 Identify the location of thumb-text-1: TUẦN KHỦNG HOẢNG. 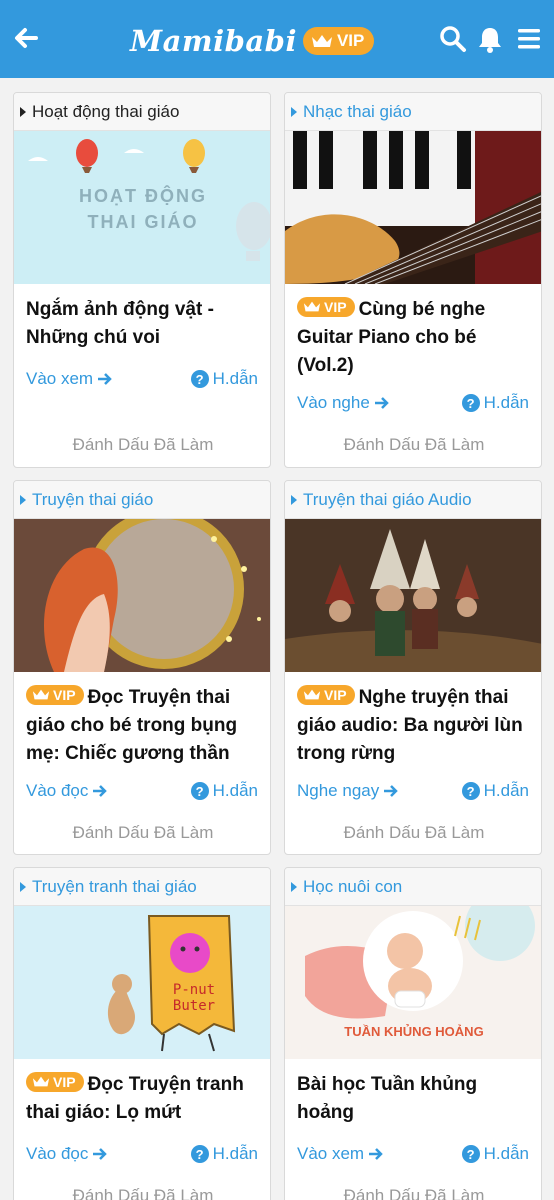
(414, 1031).